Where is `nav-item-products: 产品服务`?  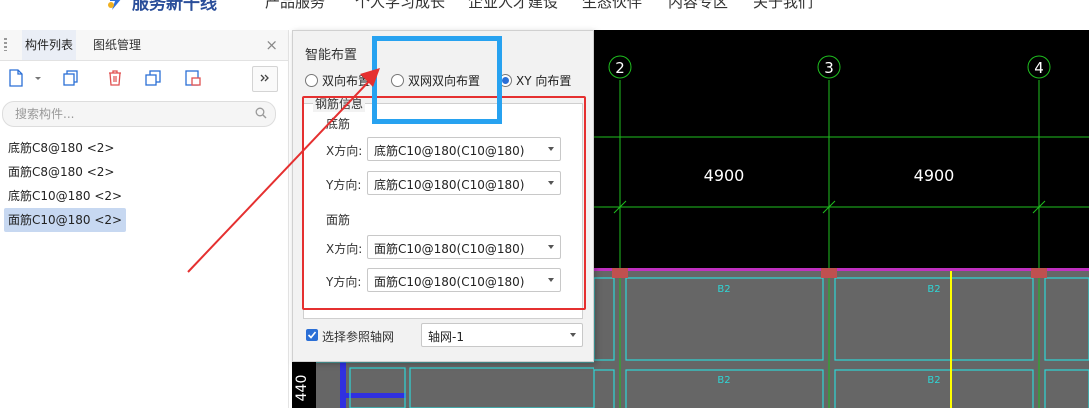
nav-item-products: 产品服务 is located at coordinates (295, 6).